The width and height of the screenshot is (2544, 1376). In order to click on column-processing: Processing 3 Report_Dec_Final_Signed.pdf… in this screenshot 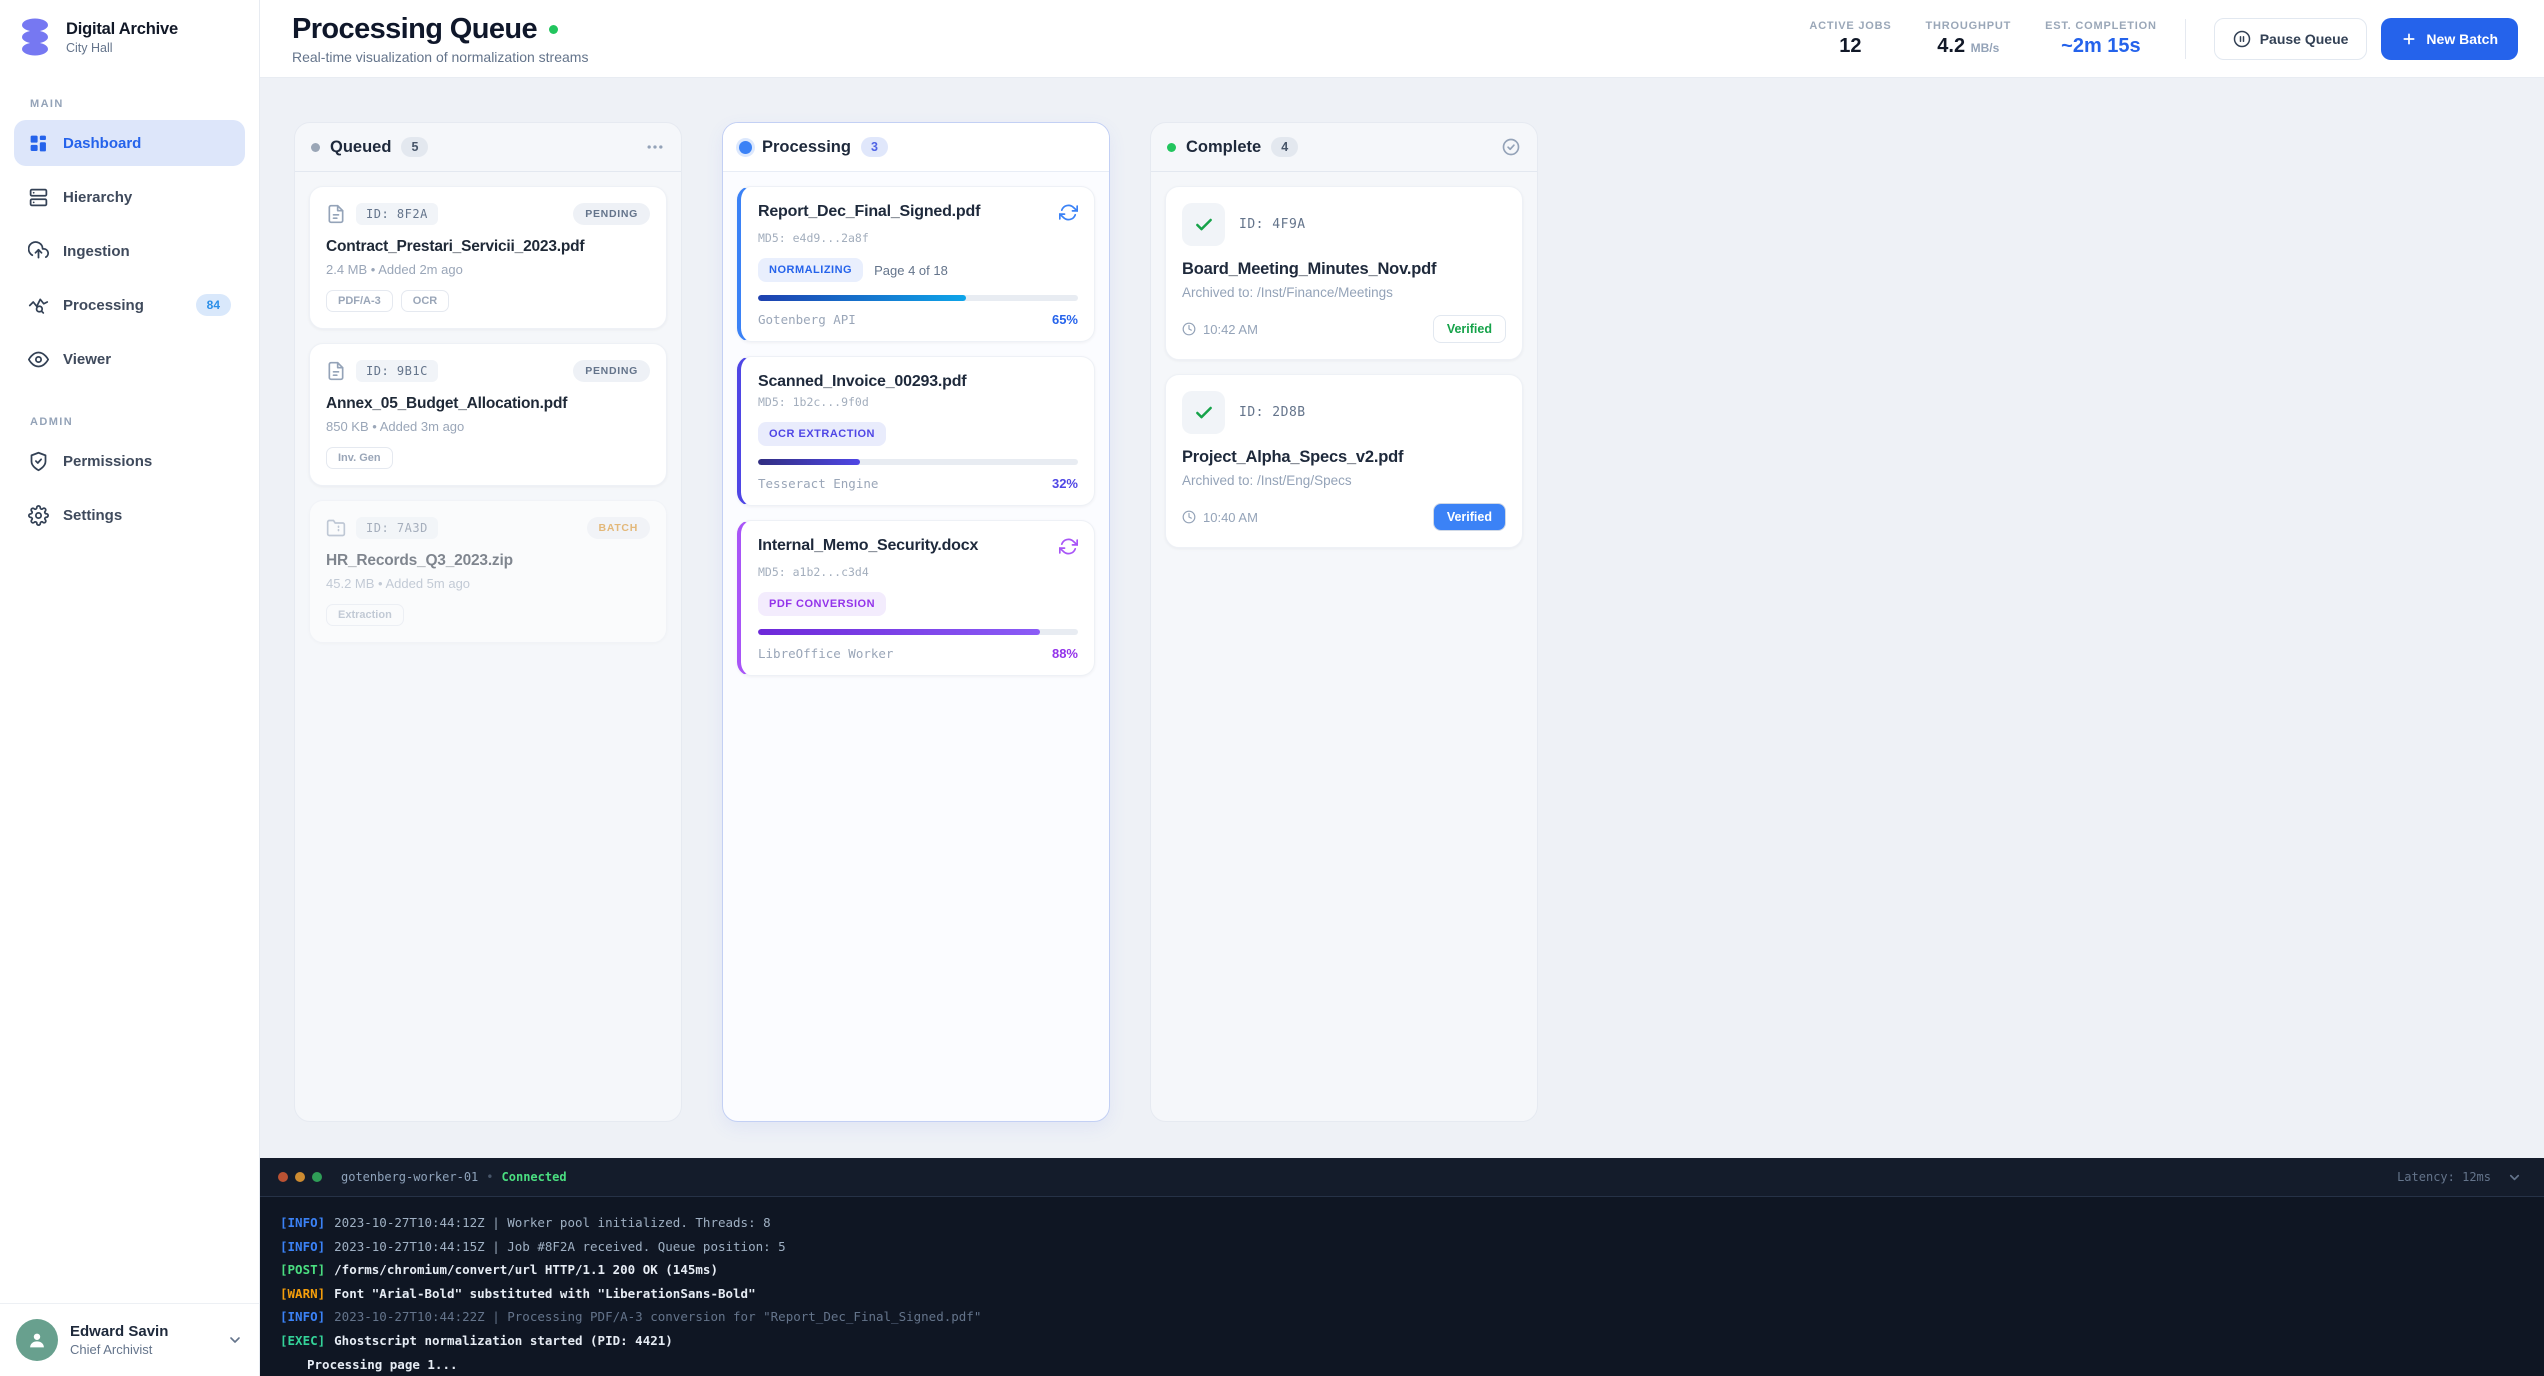, I will do `click(916, 622)`.